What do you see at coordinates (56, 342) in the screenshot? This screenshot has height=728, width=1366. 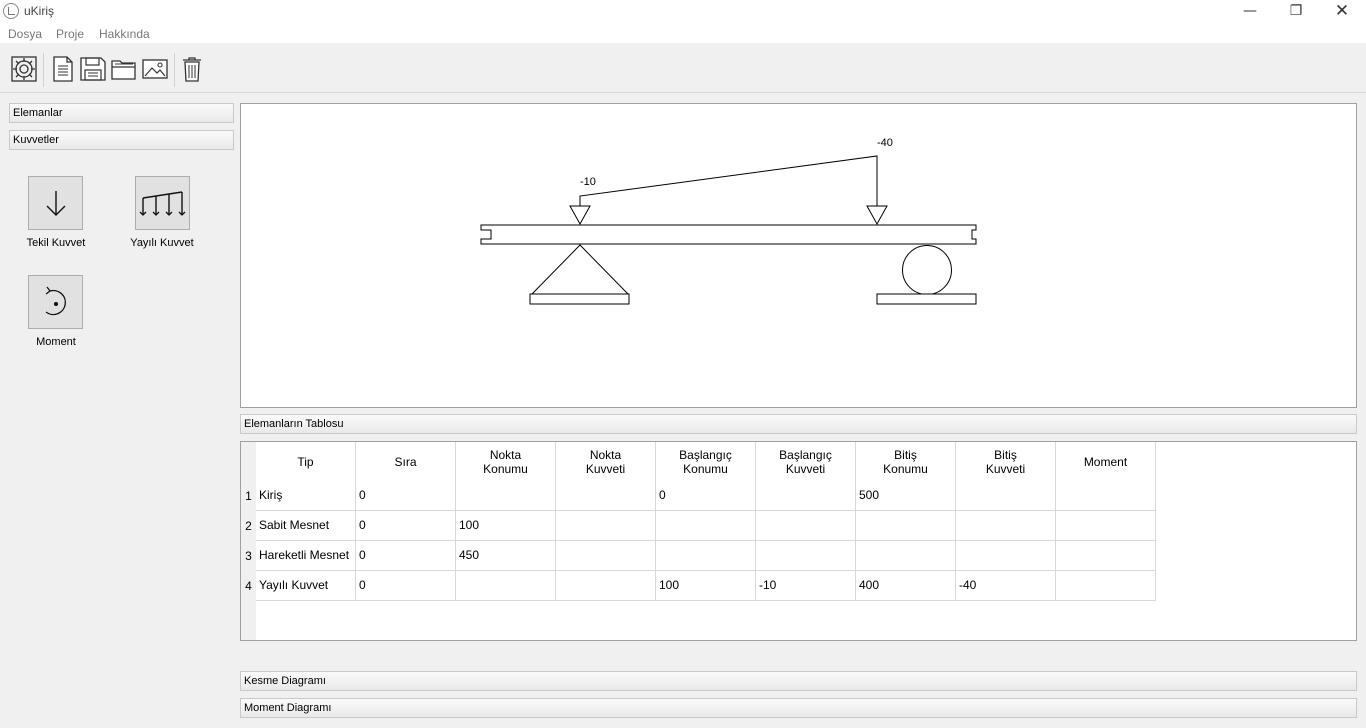 I see `moment-label: Moment` at bounding box center [56, 342].